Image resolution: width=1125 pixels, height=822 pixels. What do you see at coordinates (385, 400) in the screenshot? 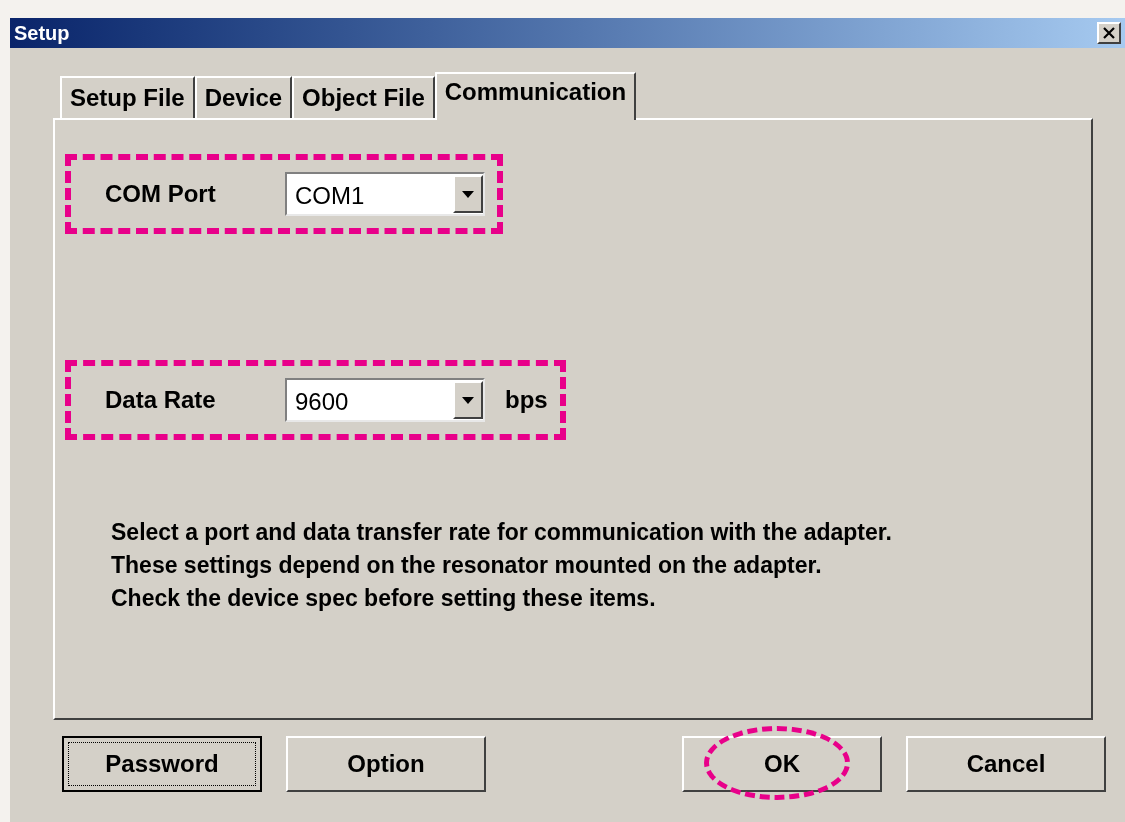
I see `dropdown-field: 9600` at bounding box center [385, 400].